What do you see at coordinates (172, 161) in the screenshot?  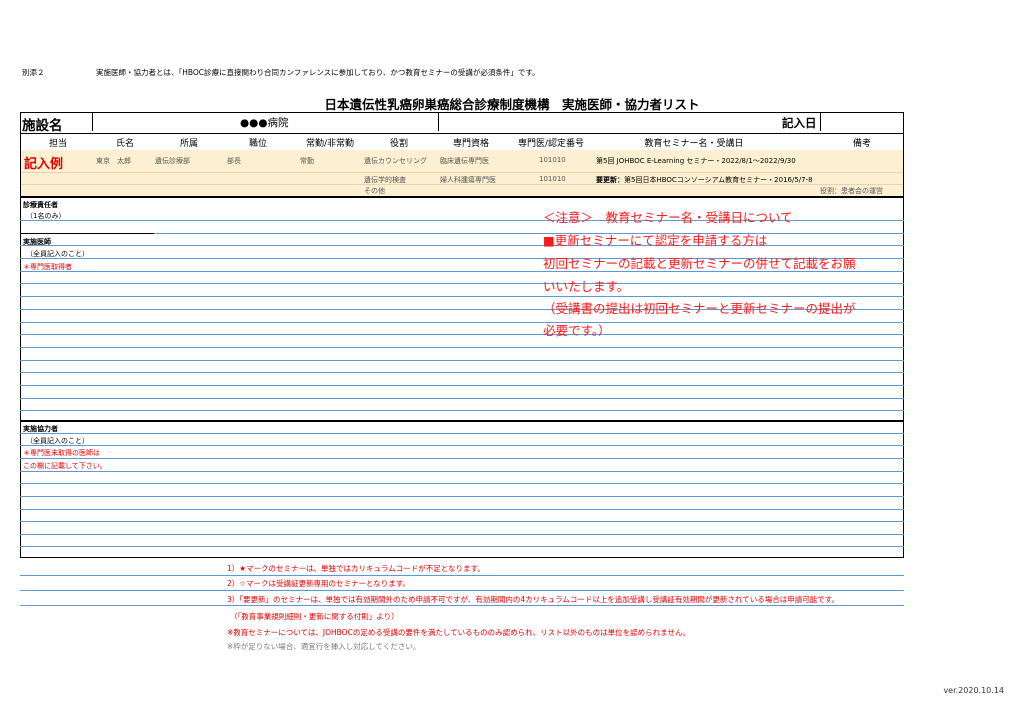 I see `example-dept: 遺伝診療部` at bounding box center [172, 161].